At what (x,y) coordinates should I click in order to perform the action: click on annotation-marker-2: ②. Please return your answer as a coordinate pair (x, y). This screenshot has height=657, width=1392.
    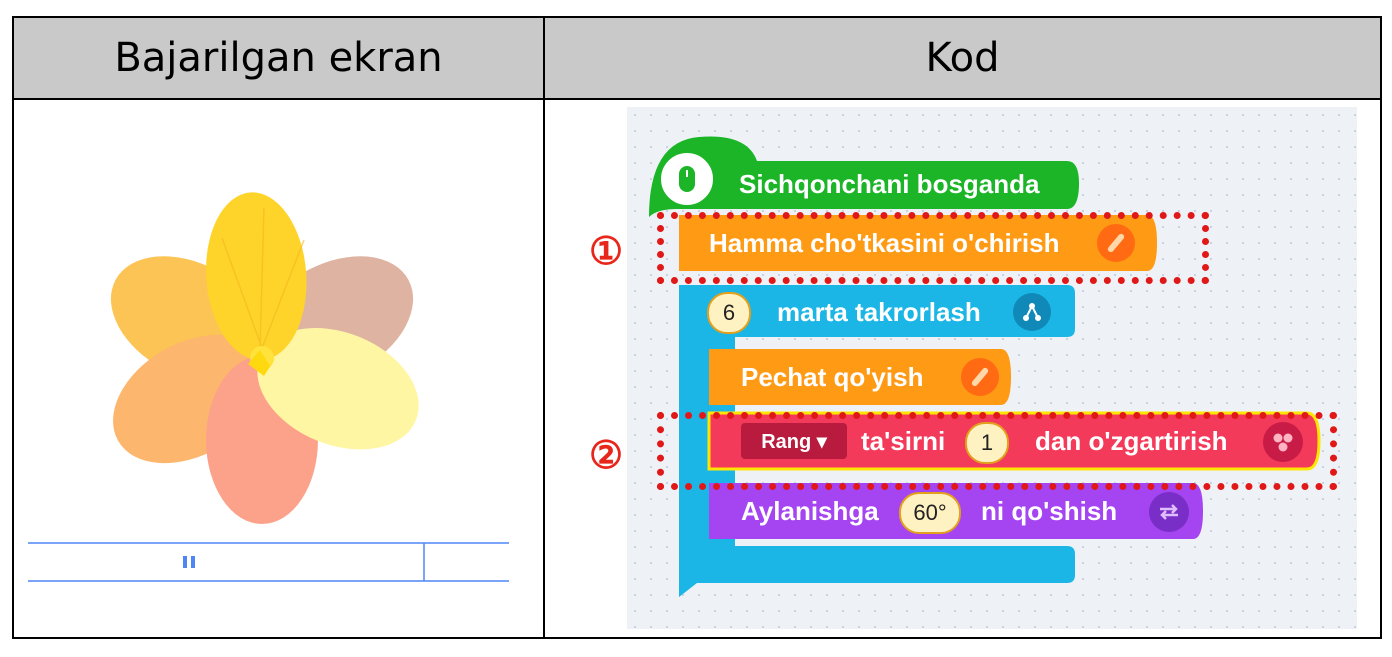
    Looking at the image, I should click on (606, 455).